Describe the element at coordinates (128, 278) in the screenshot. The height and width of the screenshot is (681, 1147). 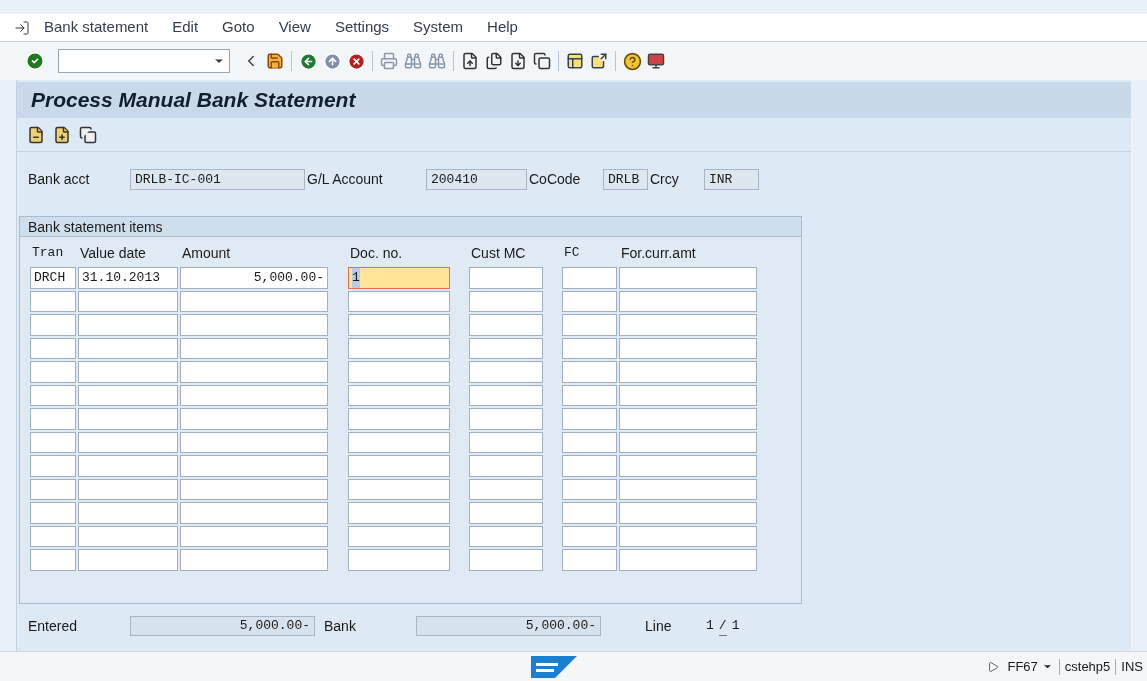
I see `input-cell: 31.10.2013` at that location.